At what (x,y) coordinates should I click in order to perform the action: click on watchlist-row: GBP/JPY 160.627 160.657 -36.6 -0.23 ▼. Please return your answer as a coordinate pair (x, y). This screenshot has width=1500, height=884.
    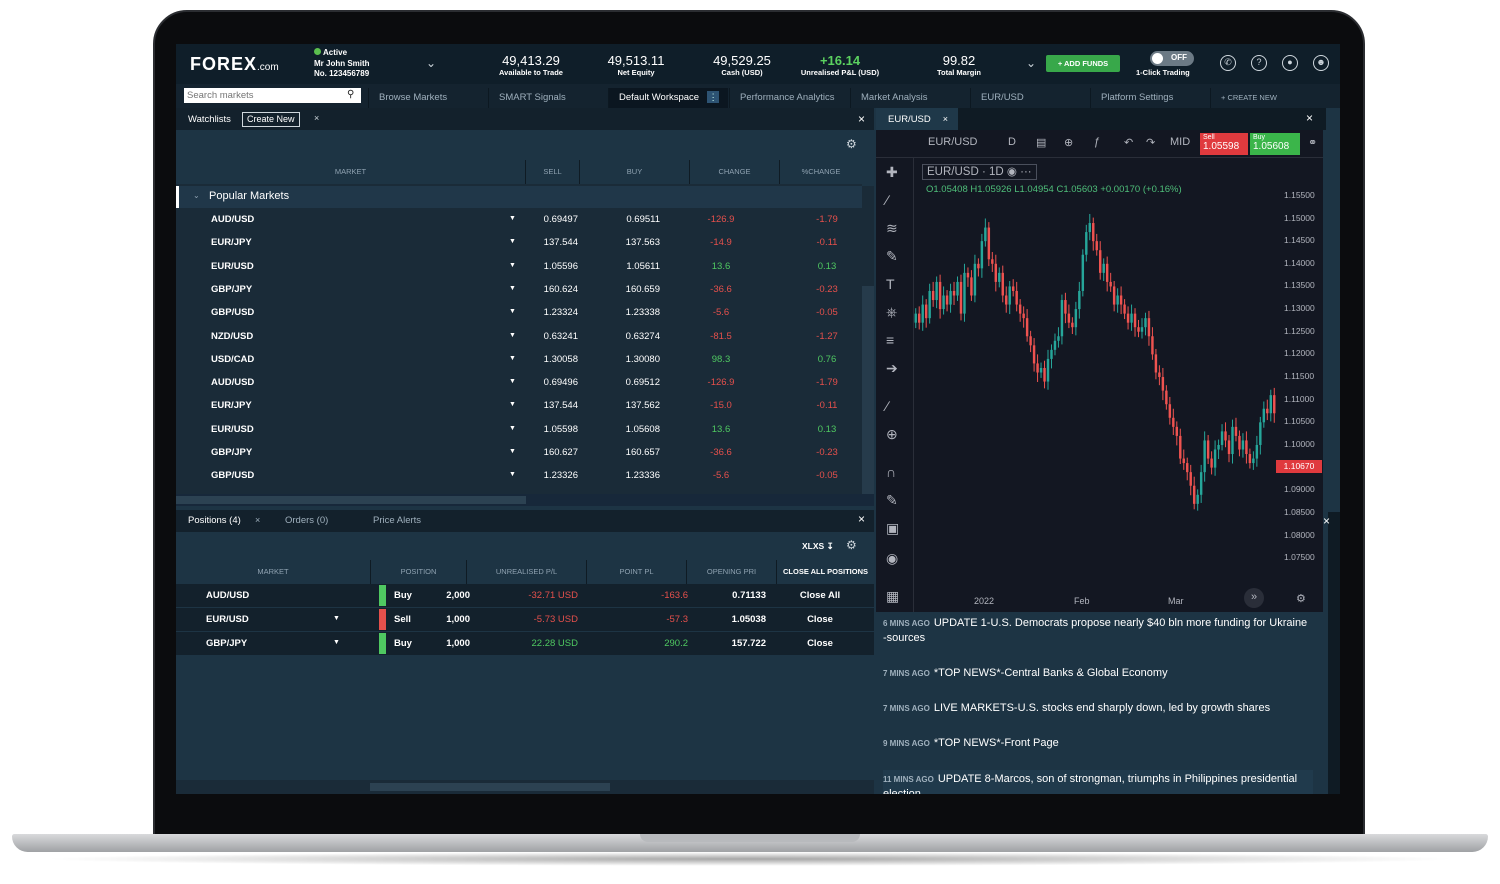
    Looking at the image, I should click on (519, 452).